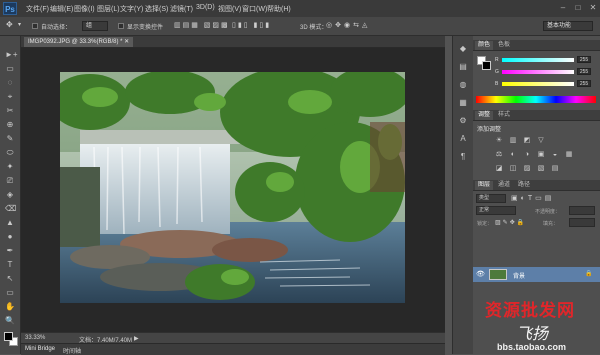 The image size is (600, 355). Describe the element at coordinates (11, 54) in the screenshot. I see `move-tool-icon: ►+` at that location.